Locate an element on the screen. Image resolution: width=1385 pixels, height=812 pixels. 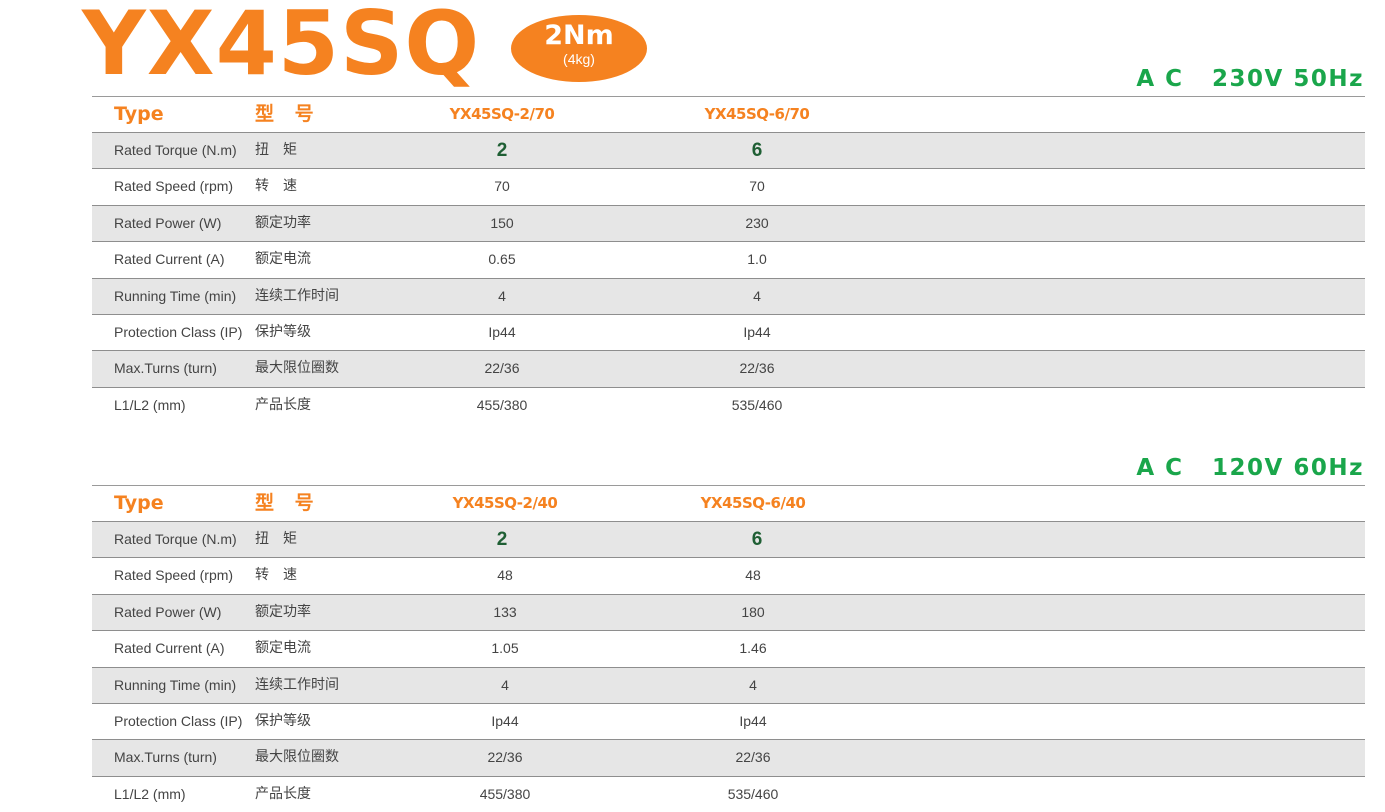
row-value: 1.05 is located at coordinates (505, 648).